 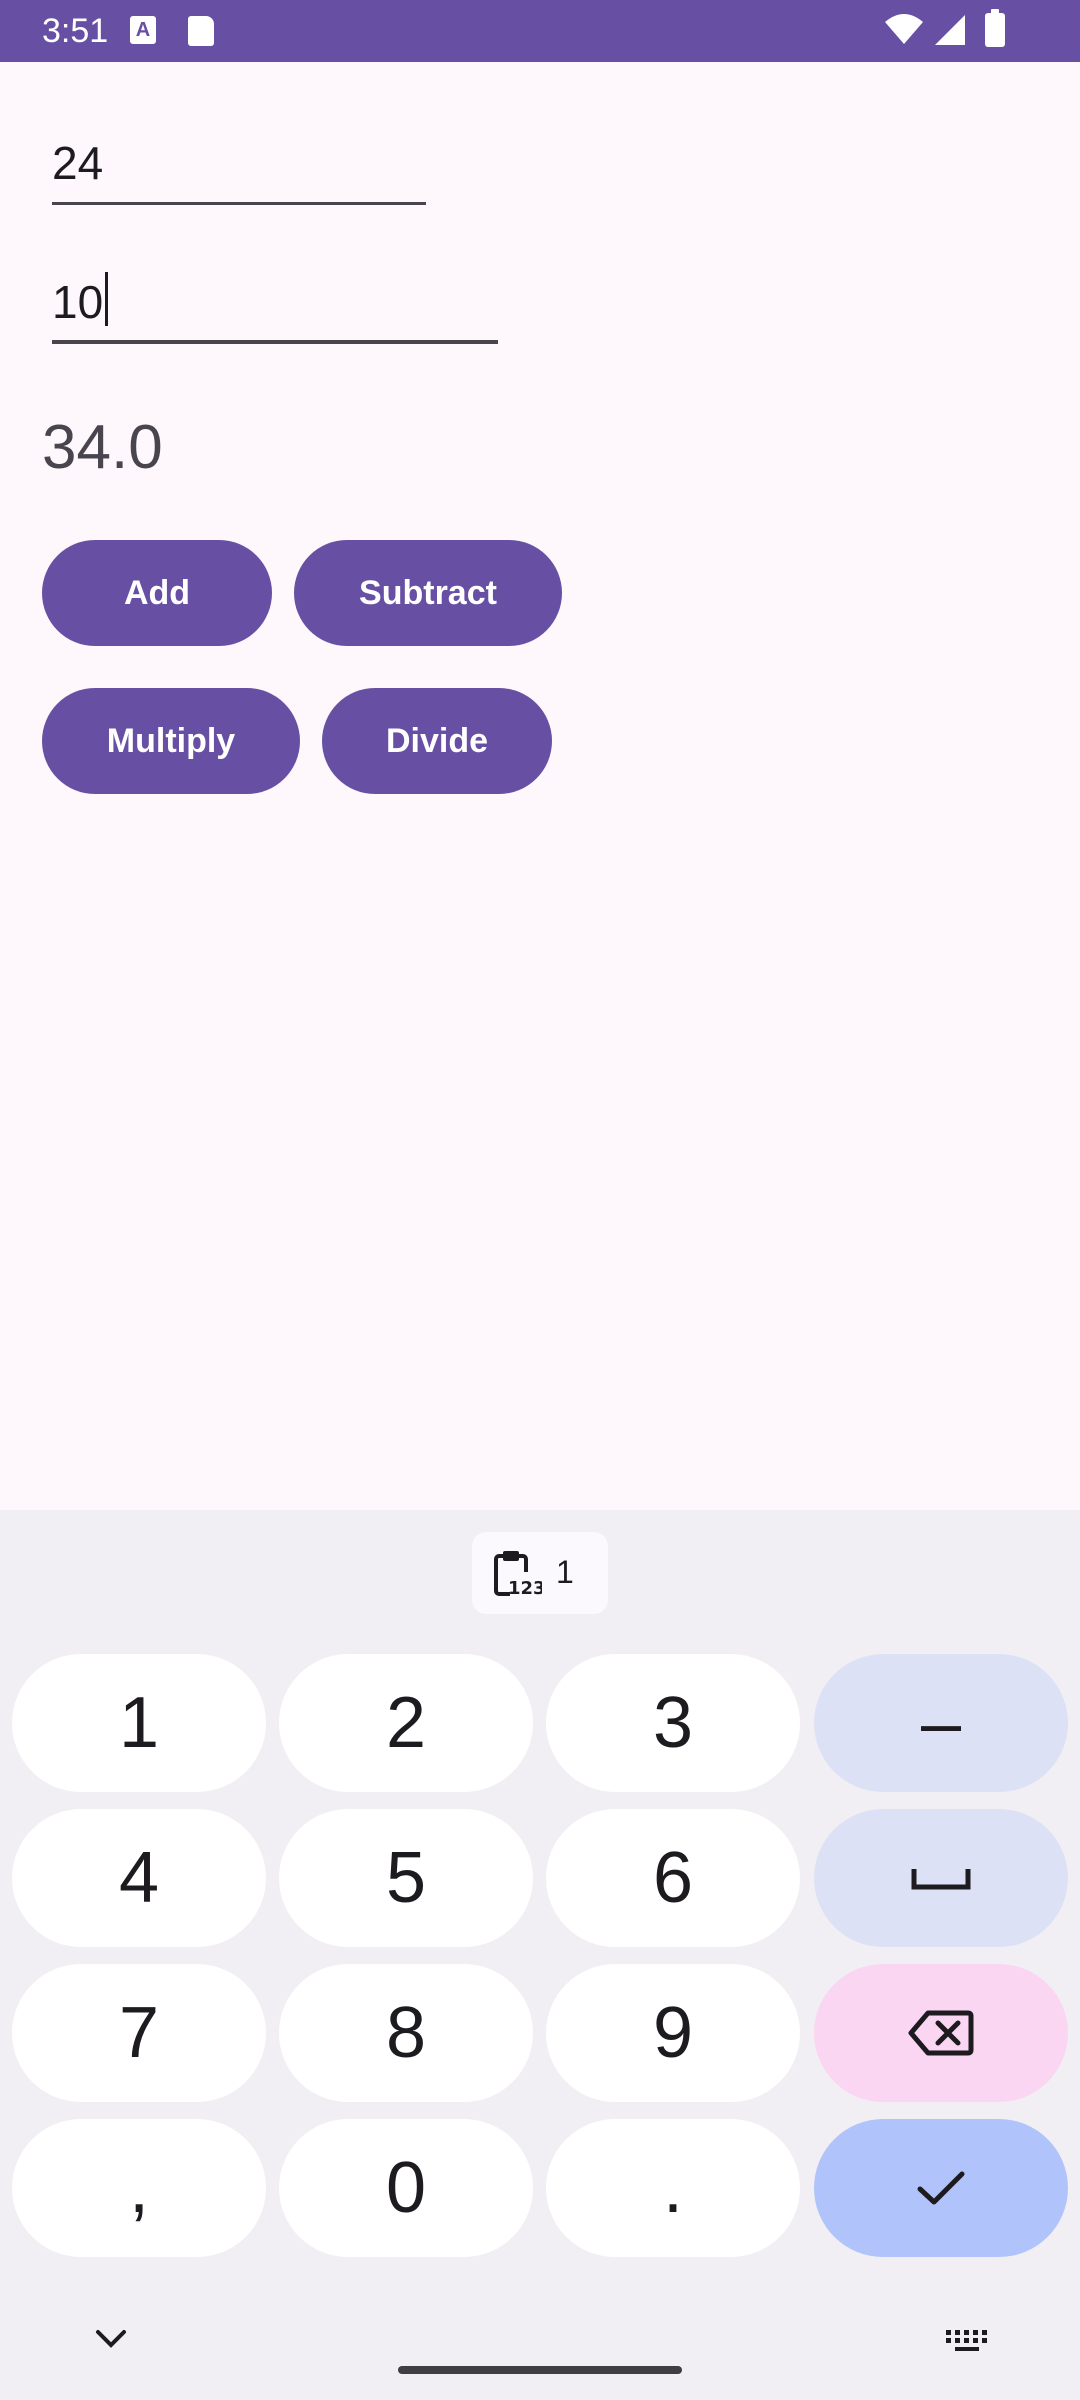 What do you see at coordinates (139, 2188) in the screenshot?
I see `key-comma: ,` at bounding box center [139, 2188].